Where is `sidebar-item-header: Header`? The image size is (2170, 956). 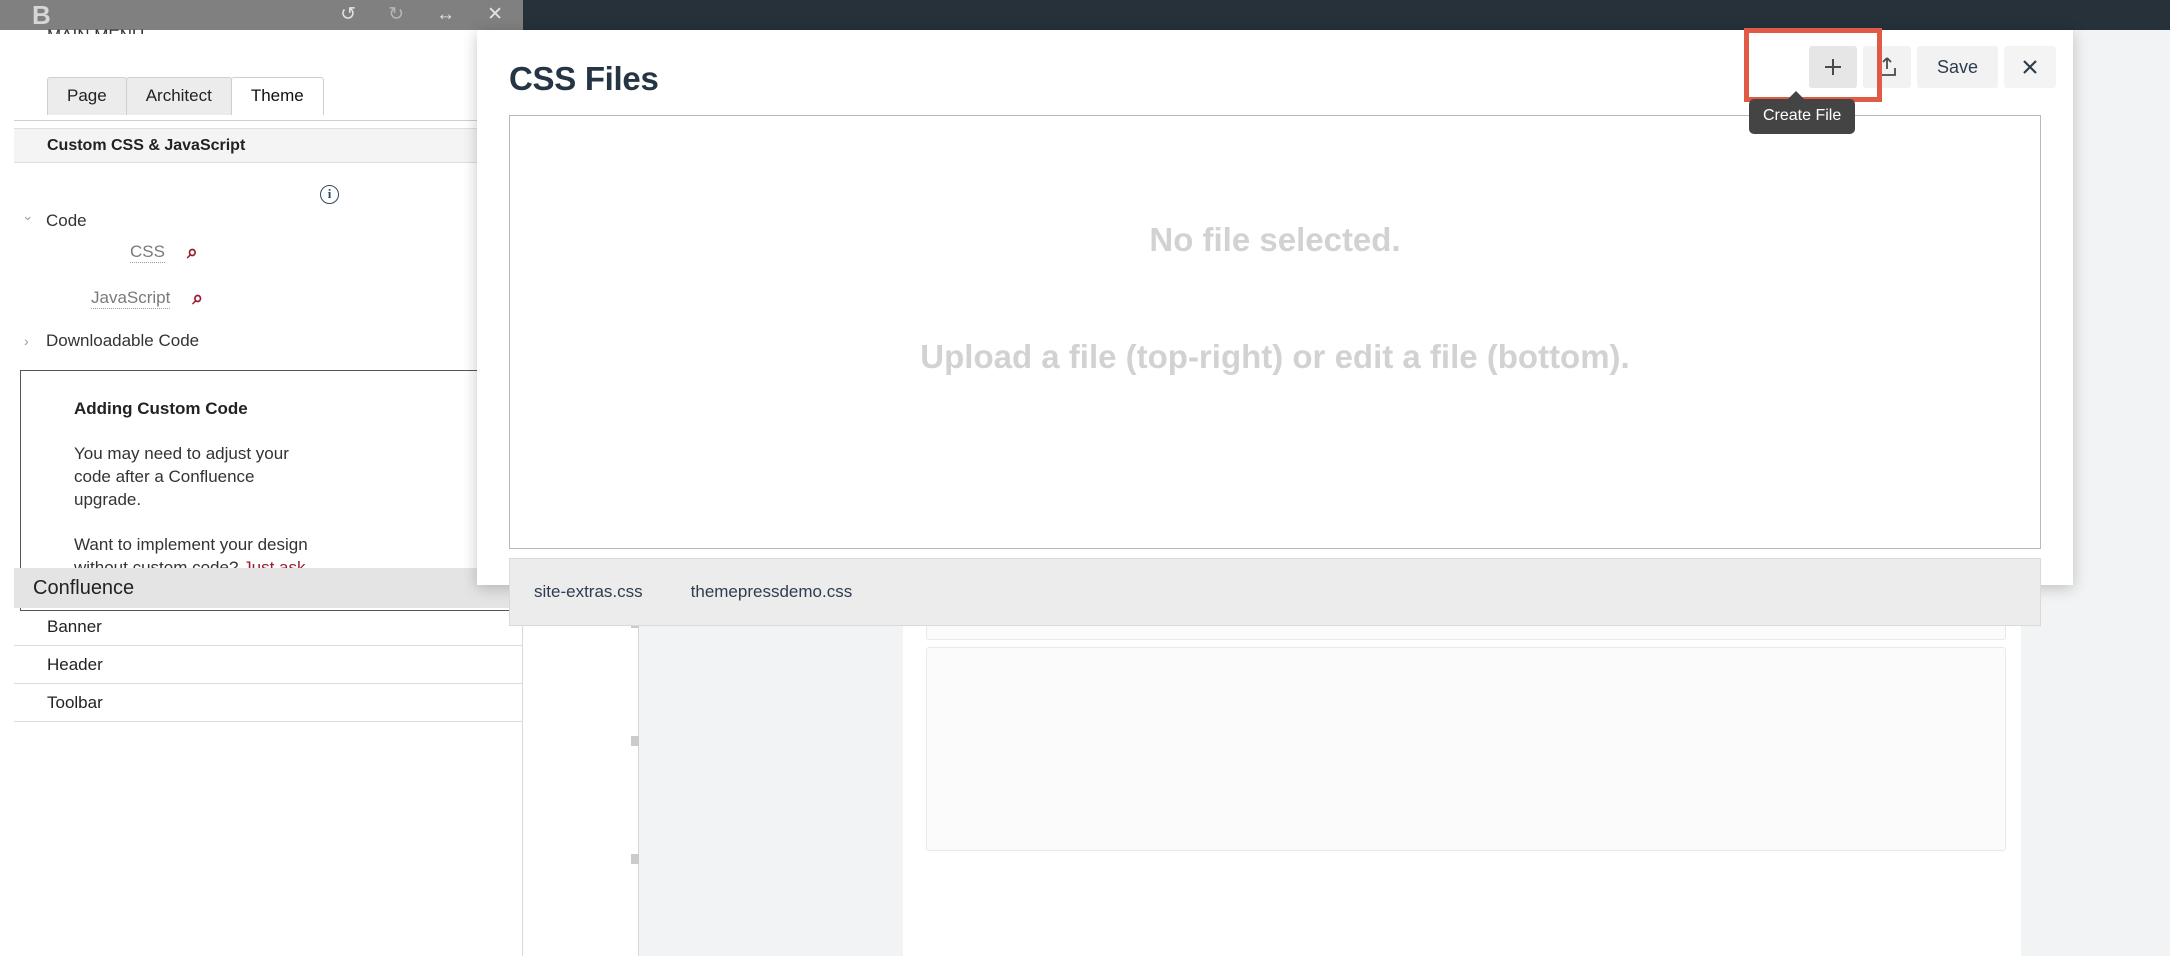
sidebar-item-header: Header is located at coordinates (268, 665).